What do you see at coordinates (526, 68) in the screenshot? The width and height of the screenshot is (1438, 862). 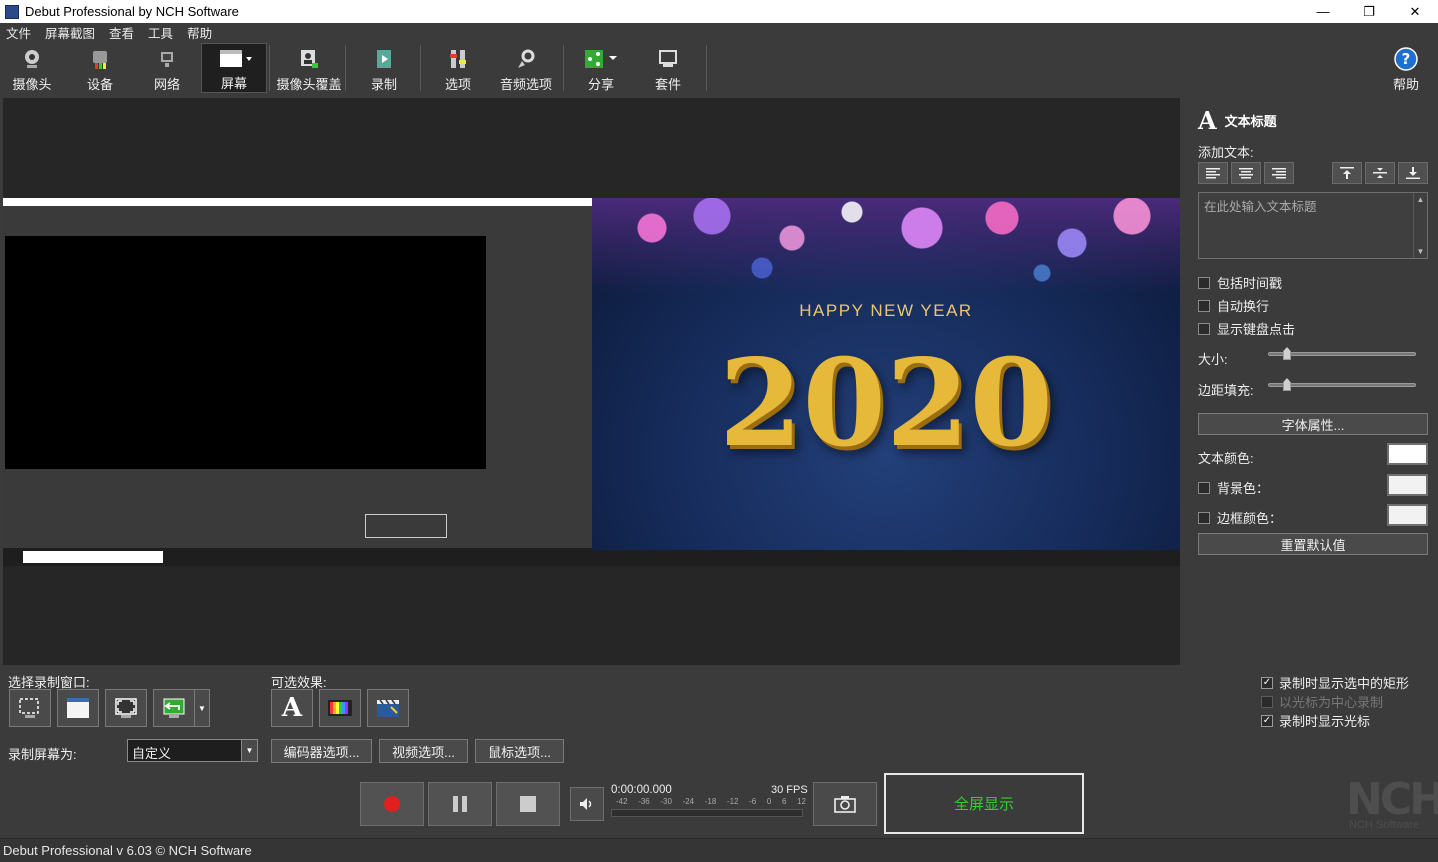 I see `audio-options-button: 音频选项` at bounding box center [526, 68].